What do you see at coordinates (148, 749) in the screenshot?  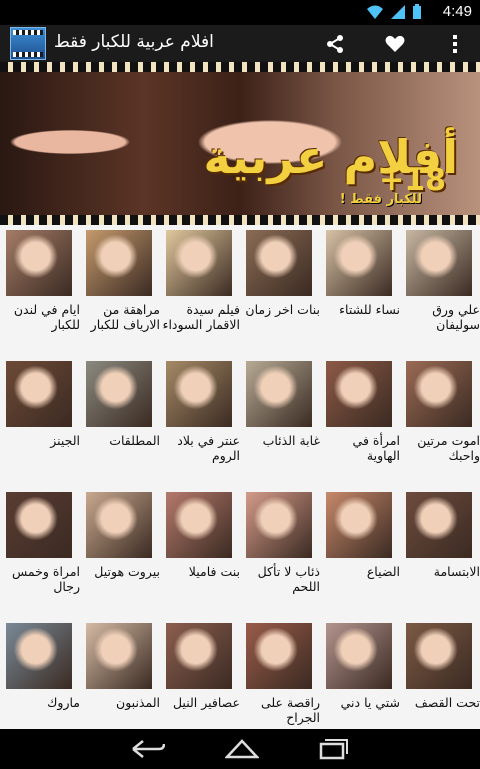 I see `back-icon` at bounding box center [148, 749].